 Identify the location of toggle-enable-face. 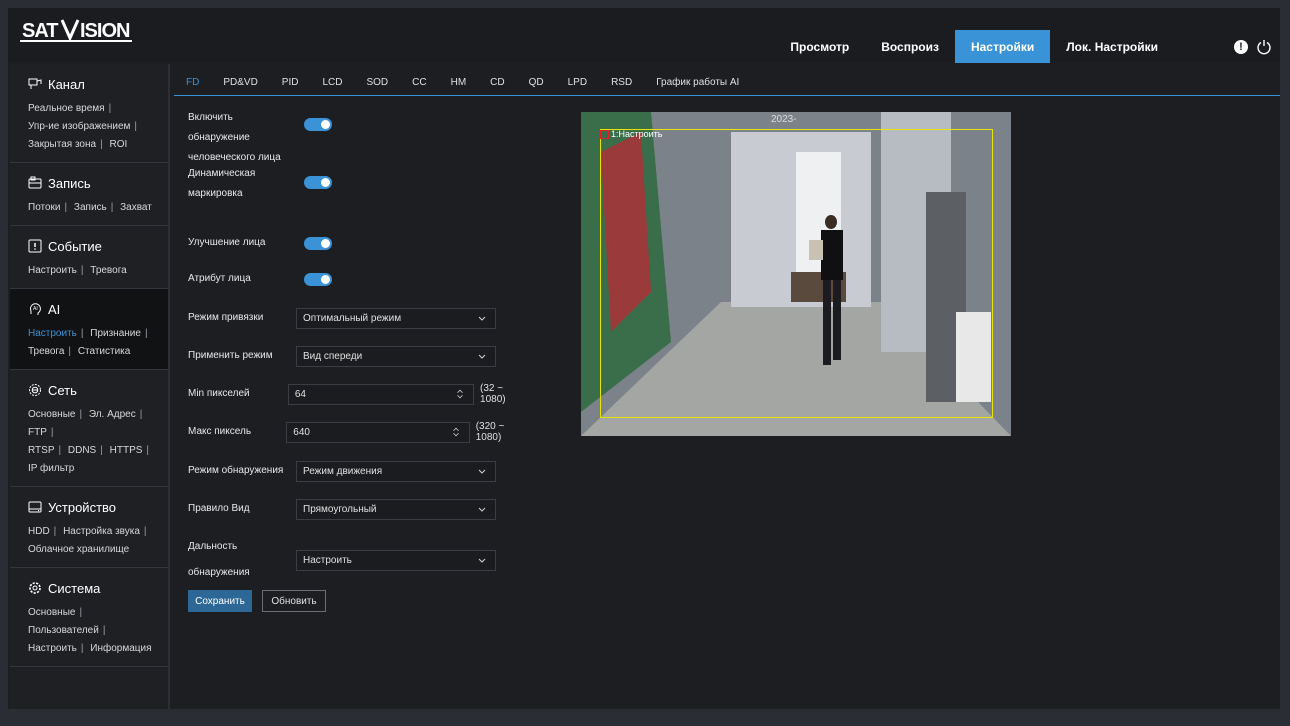
(318, 124).